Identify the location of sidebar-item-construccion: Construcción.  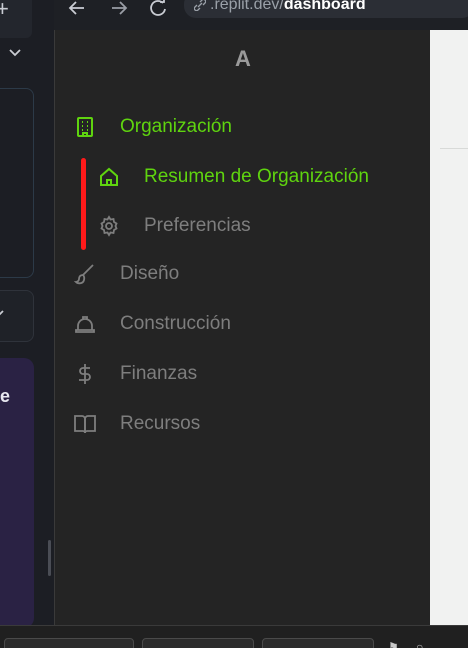
(243, 324).